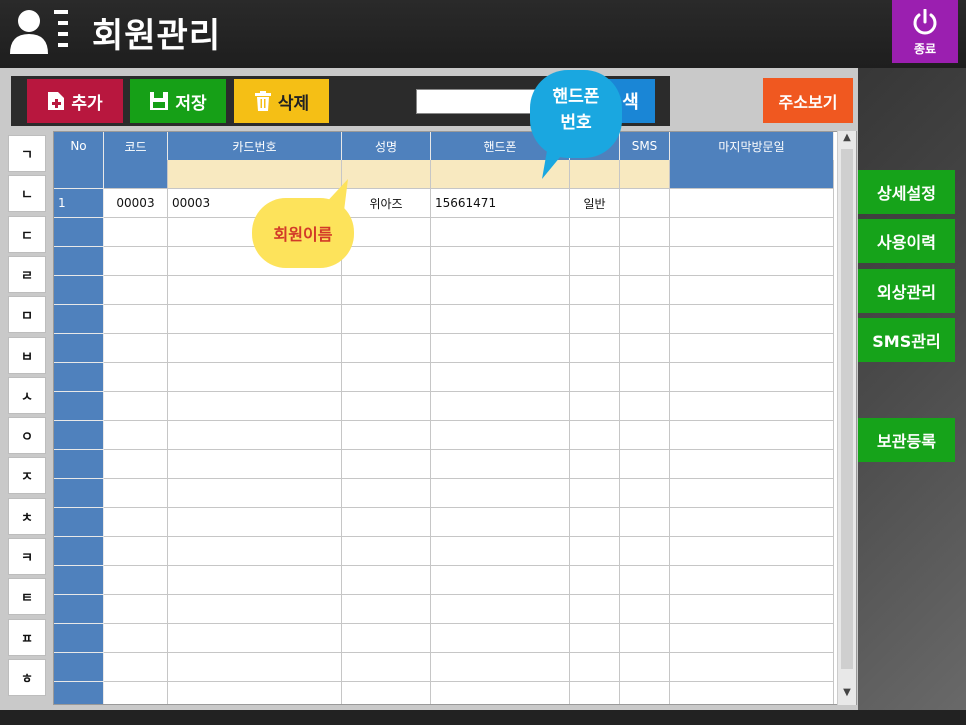  What do you see at coordinates (136, 146) in the screenshot?
I see `column-header: 코드` at bounding box center [136, 146].